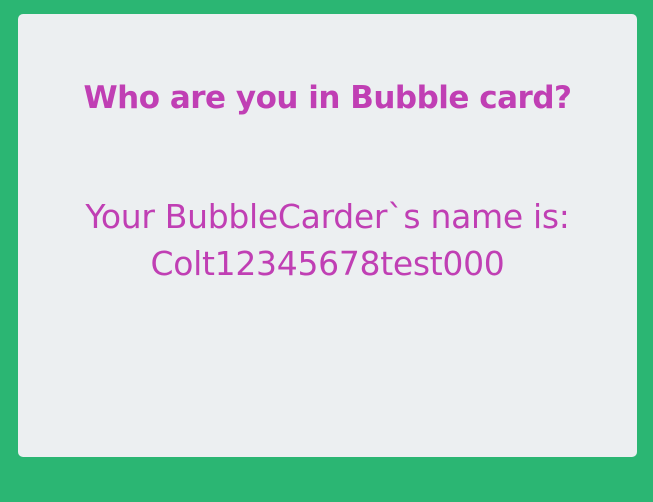 The height and width of the screenshot is (502, 653). Describe the element at coordinates (327, 98) in the screenshot. I see `card-title: Who are you in Bubble card?` at that location.